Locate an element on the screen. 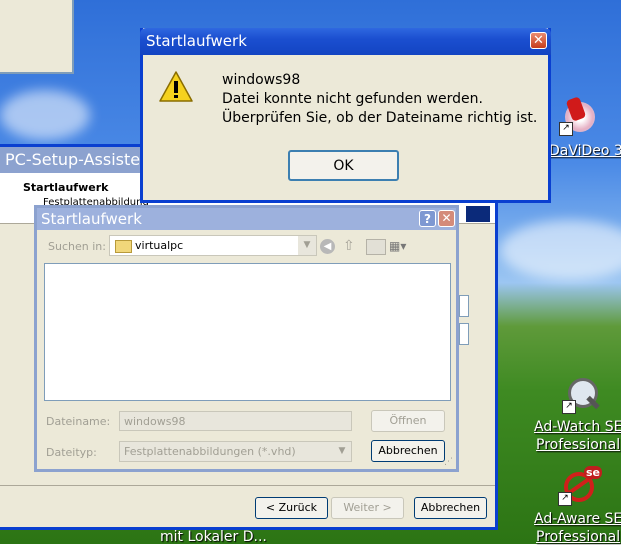 Image resolution: width=621 pixels, height=546 pixels. open-dialog-titlebar: Startlaufwerk is located at coordinates (246, 219).